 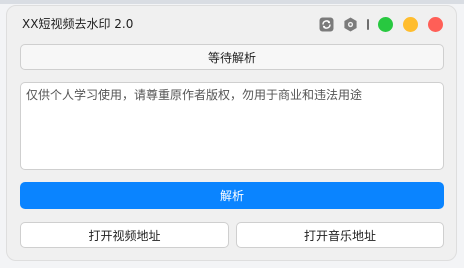 What do you see at coordinates (350, 24) in the screenshot?
I see `settings-icon` at bounding box center [350, 24].